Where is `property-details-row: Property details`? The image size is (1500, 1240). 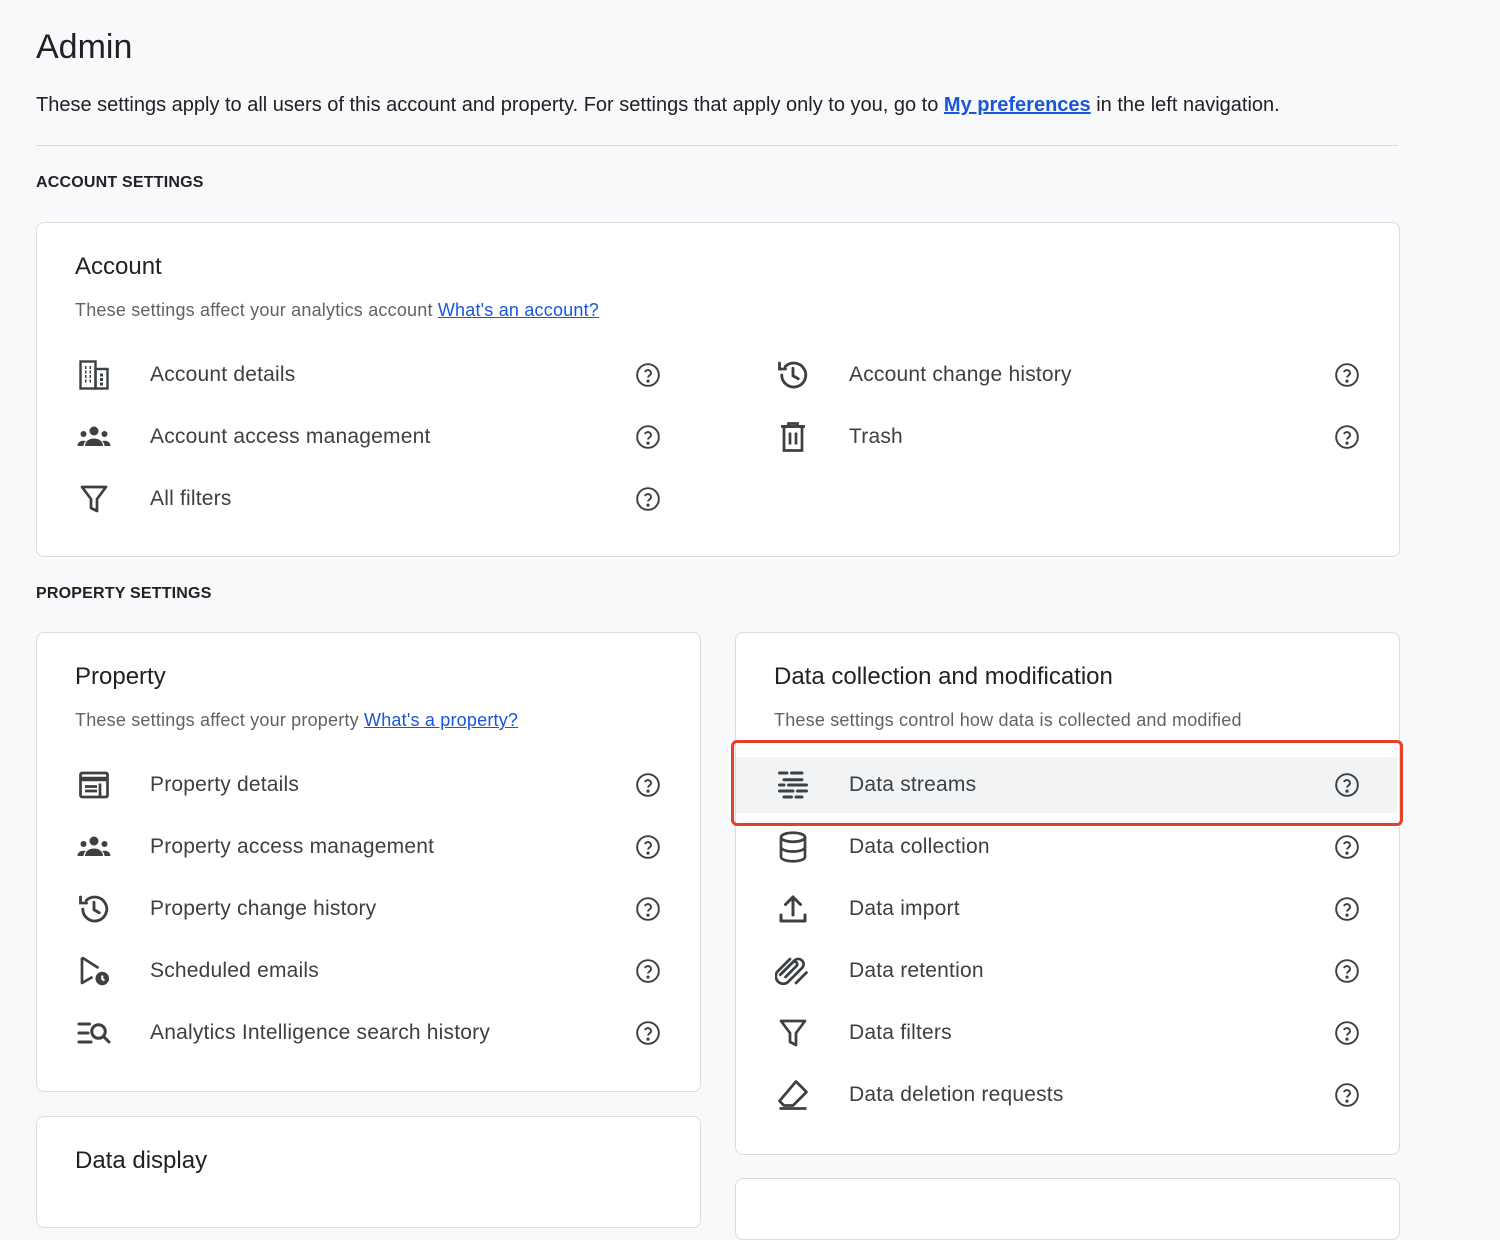
property-details-row: Property details is located at coordinates (367, 785).